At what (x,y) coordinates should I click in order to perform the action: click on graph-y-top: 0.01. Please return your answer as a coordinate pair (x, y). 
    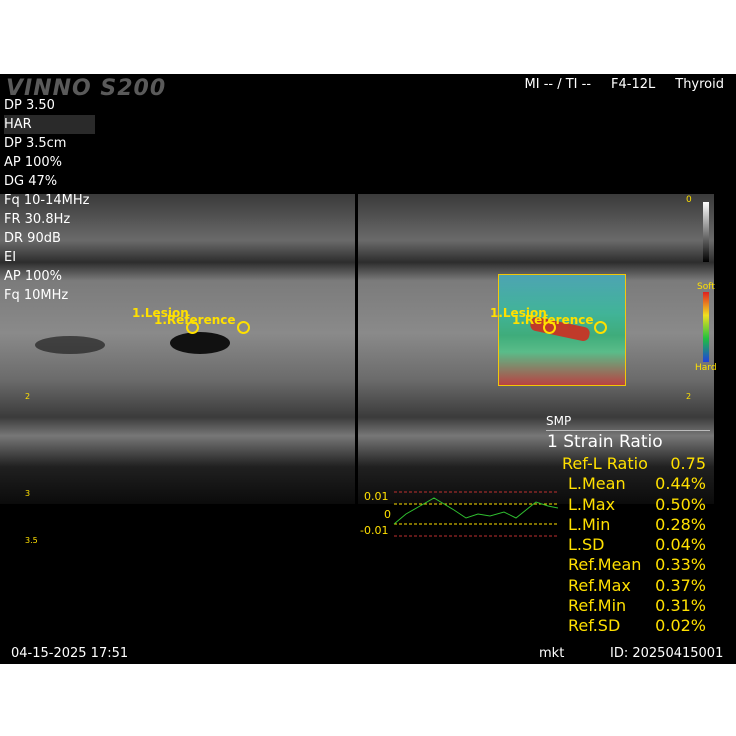
    Looking at the image, I should click on (376, 496).